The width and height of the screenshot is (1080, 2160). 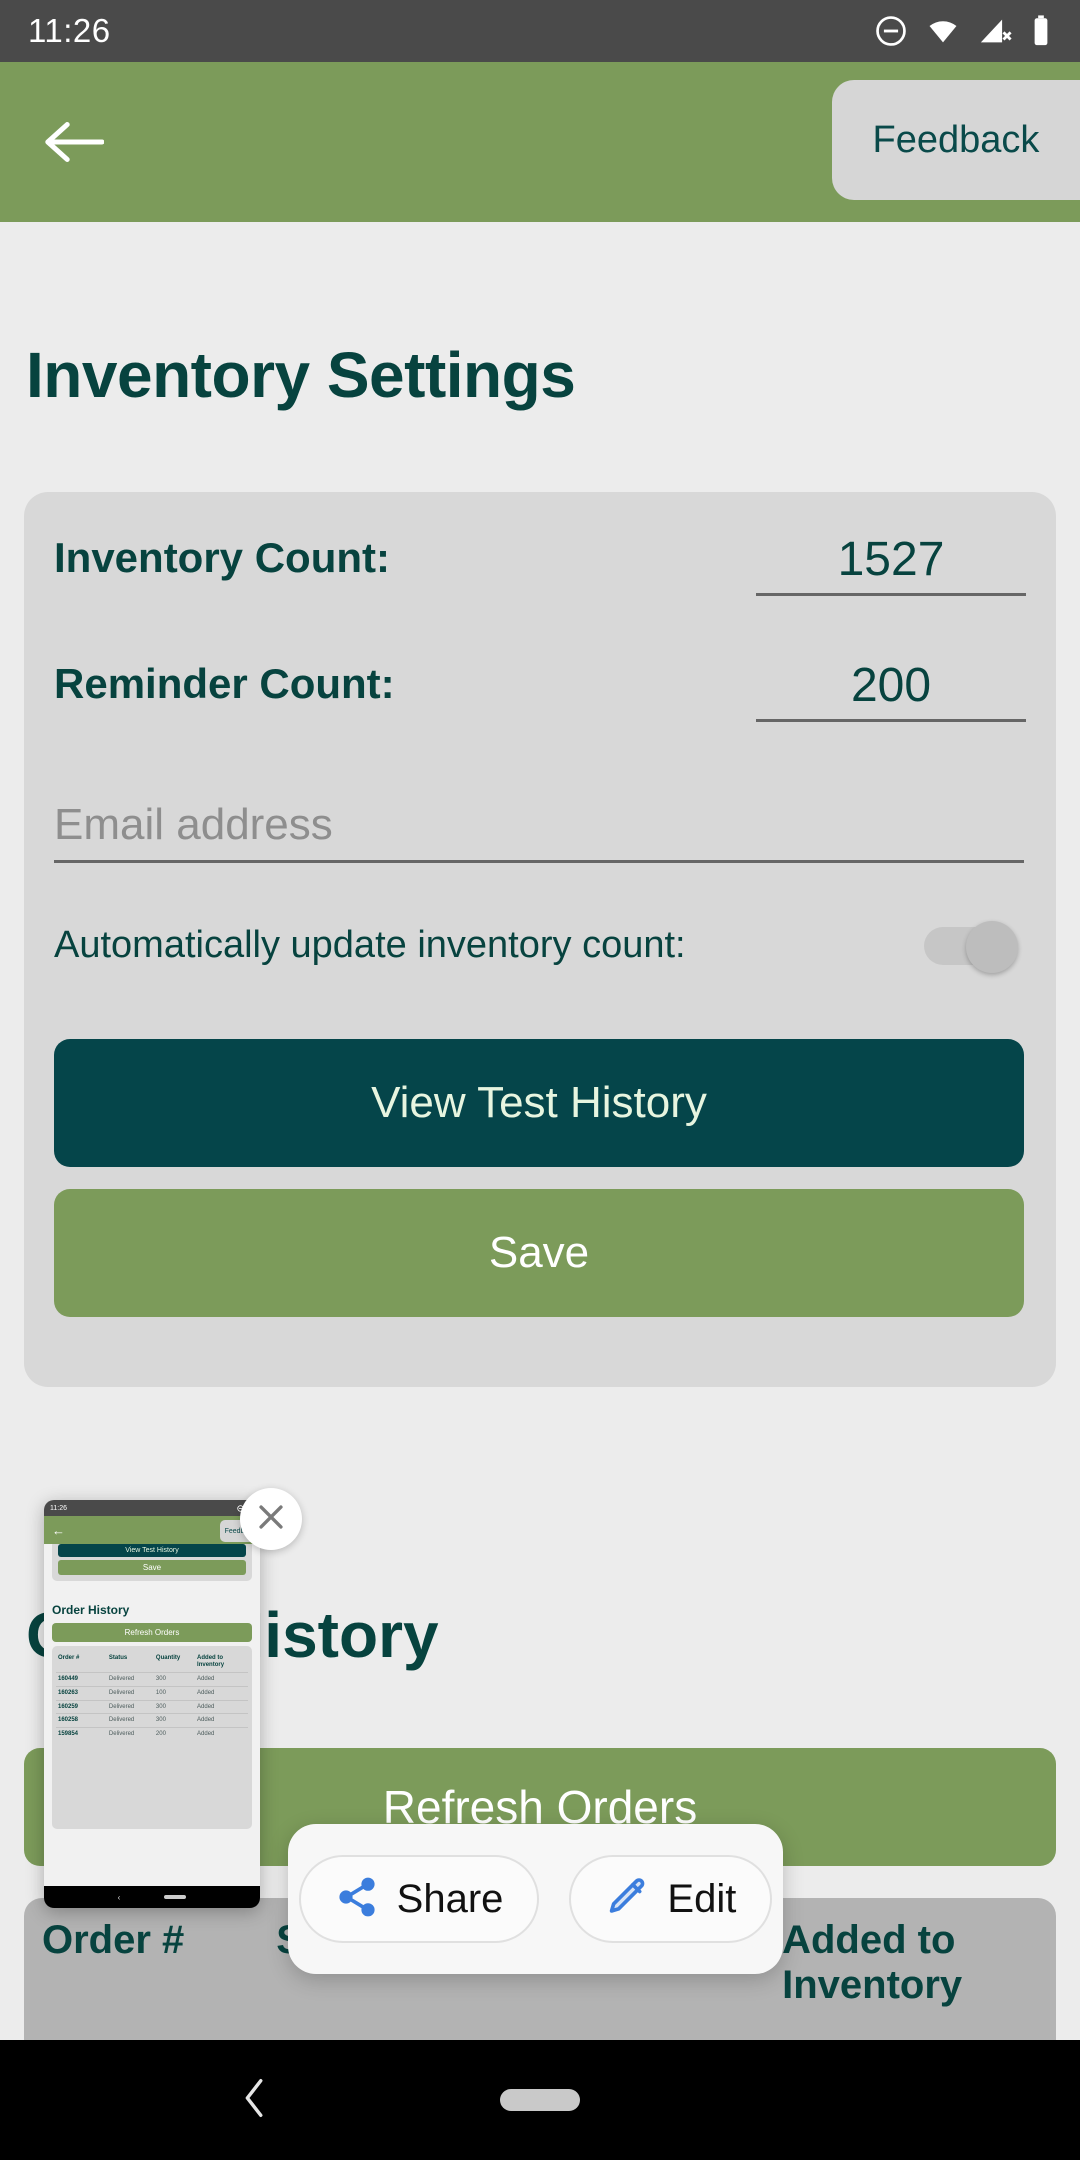 I want to click on status-bar: 11:26, so click(x=540, y=31).